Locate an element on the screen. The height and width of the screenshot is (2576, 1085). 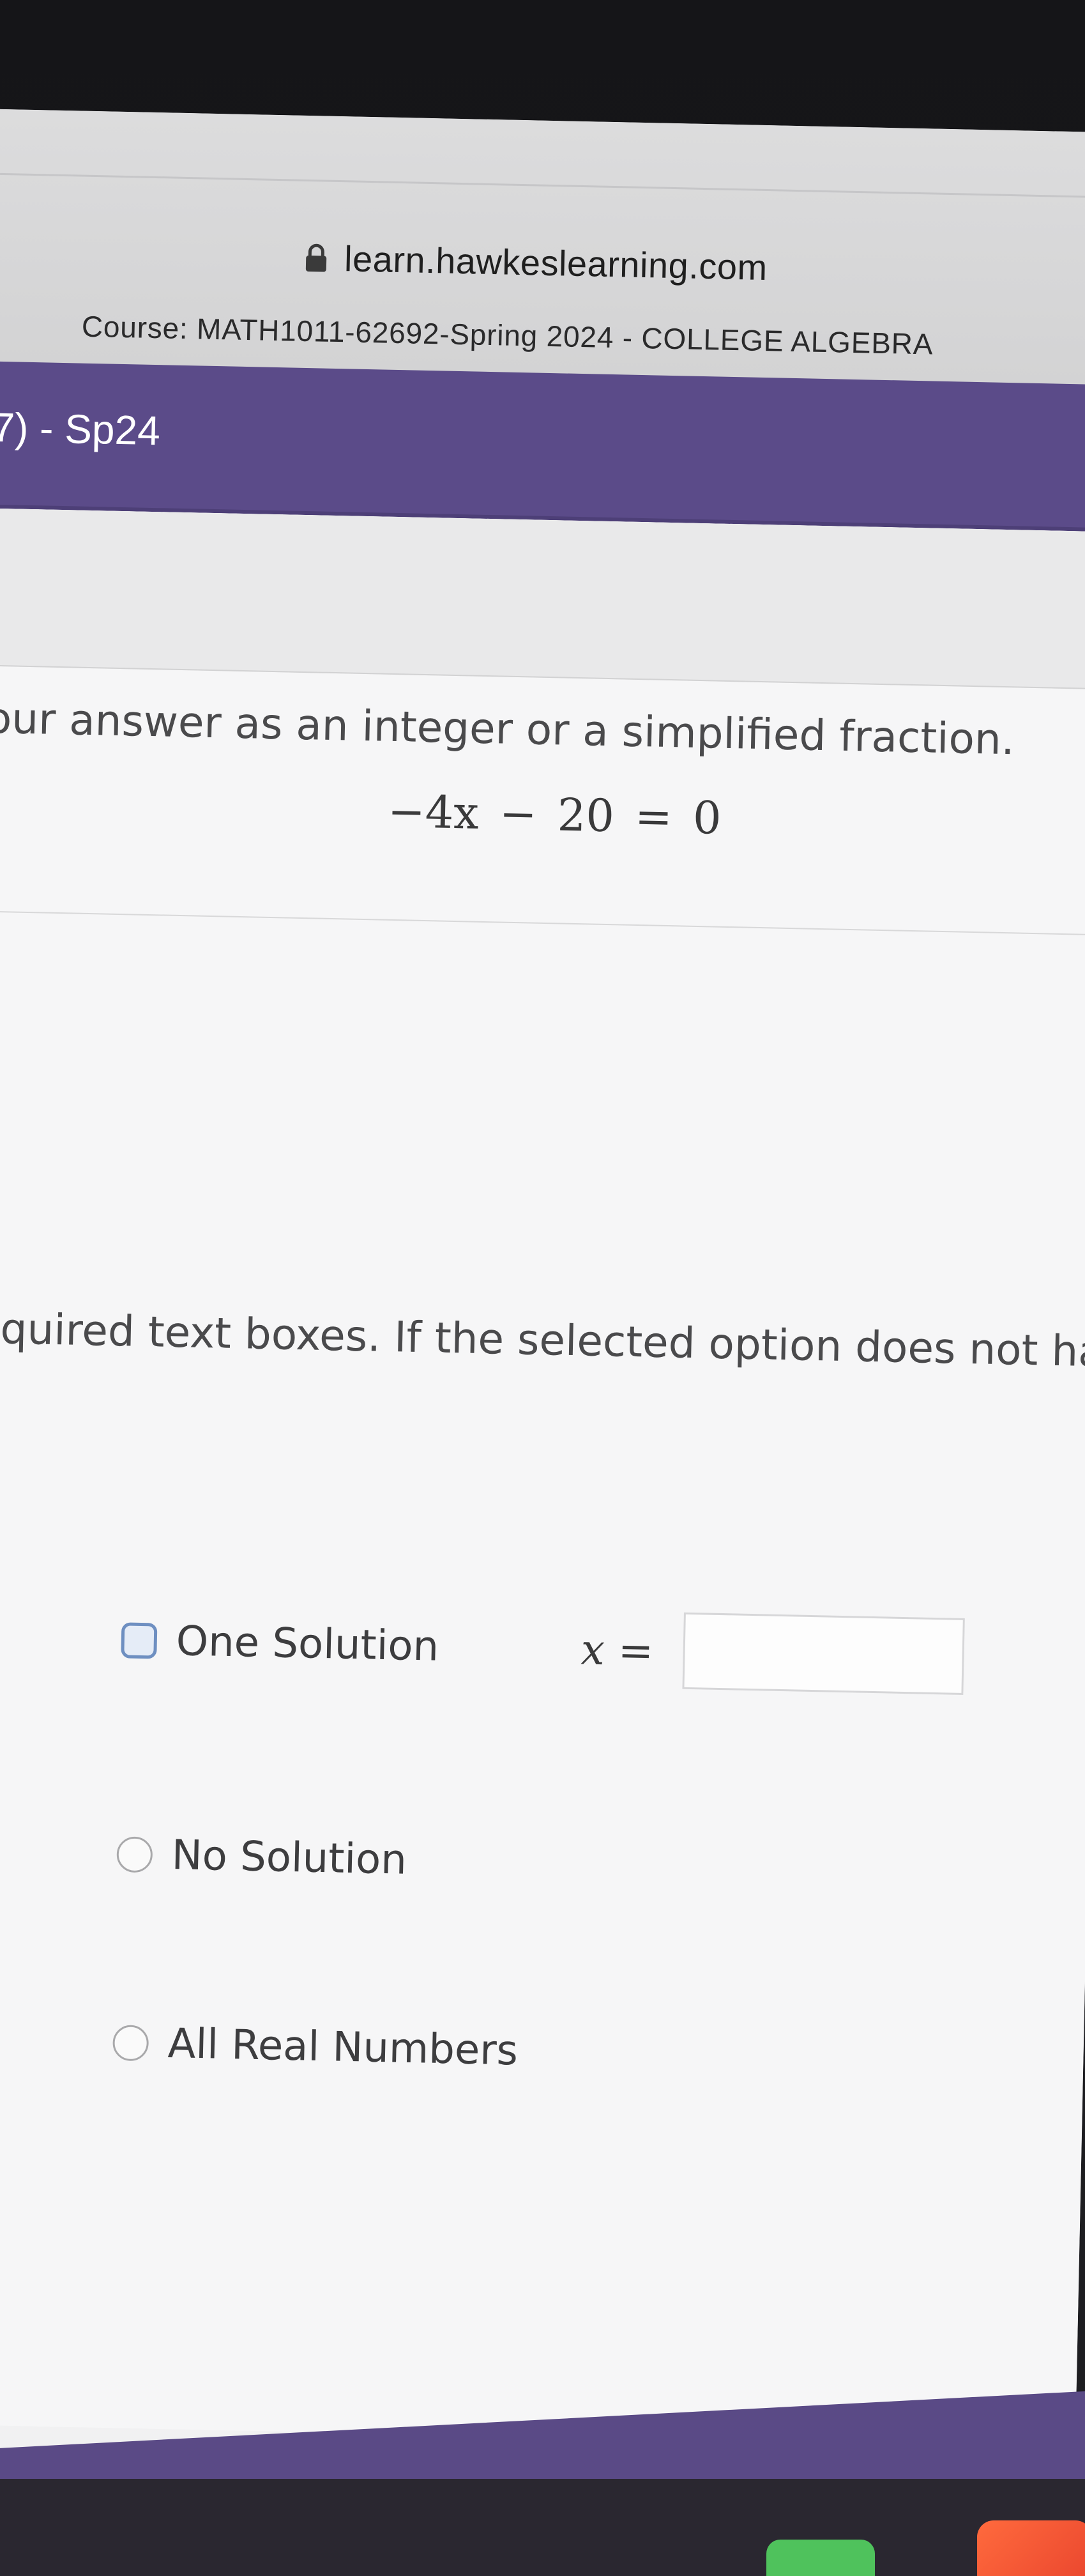
radio-one-solution is located at coordinates (139, 1640).